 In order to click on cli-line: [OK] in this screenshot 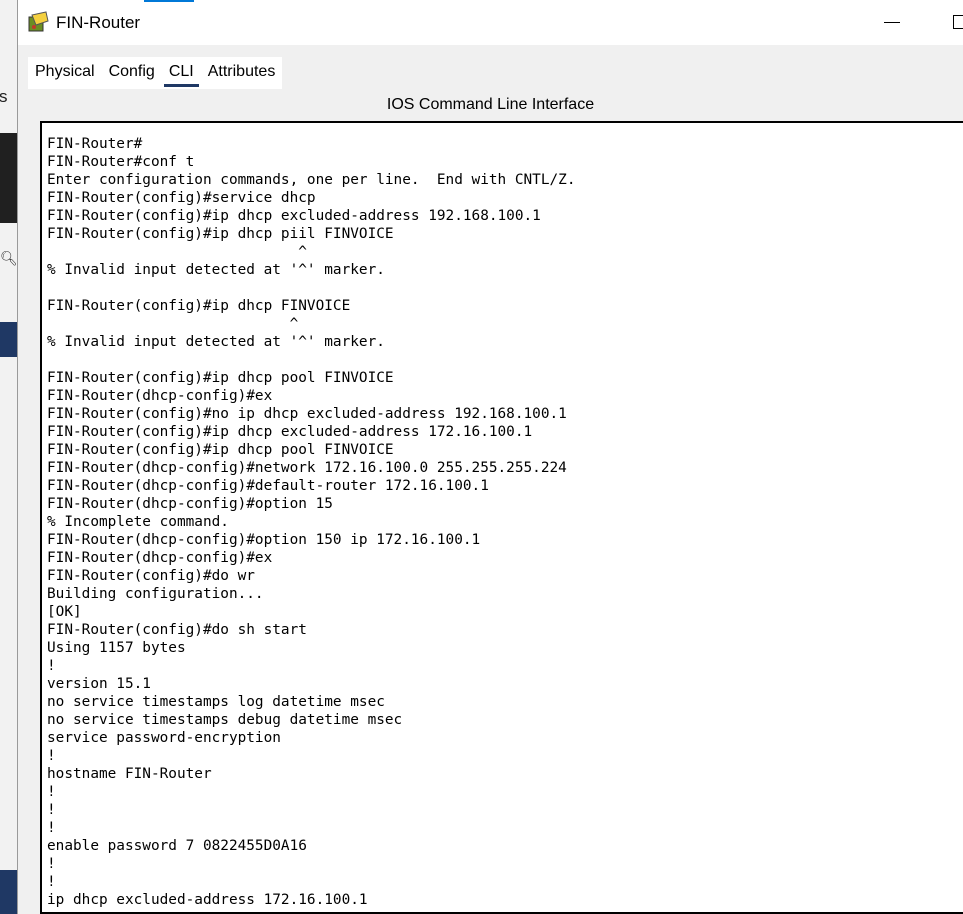, I will do `click(64, 612)`.